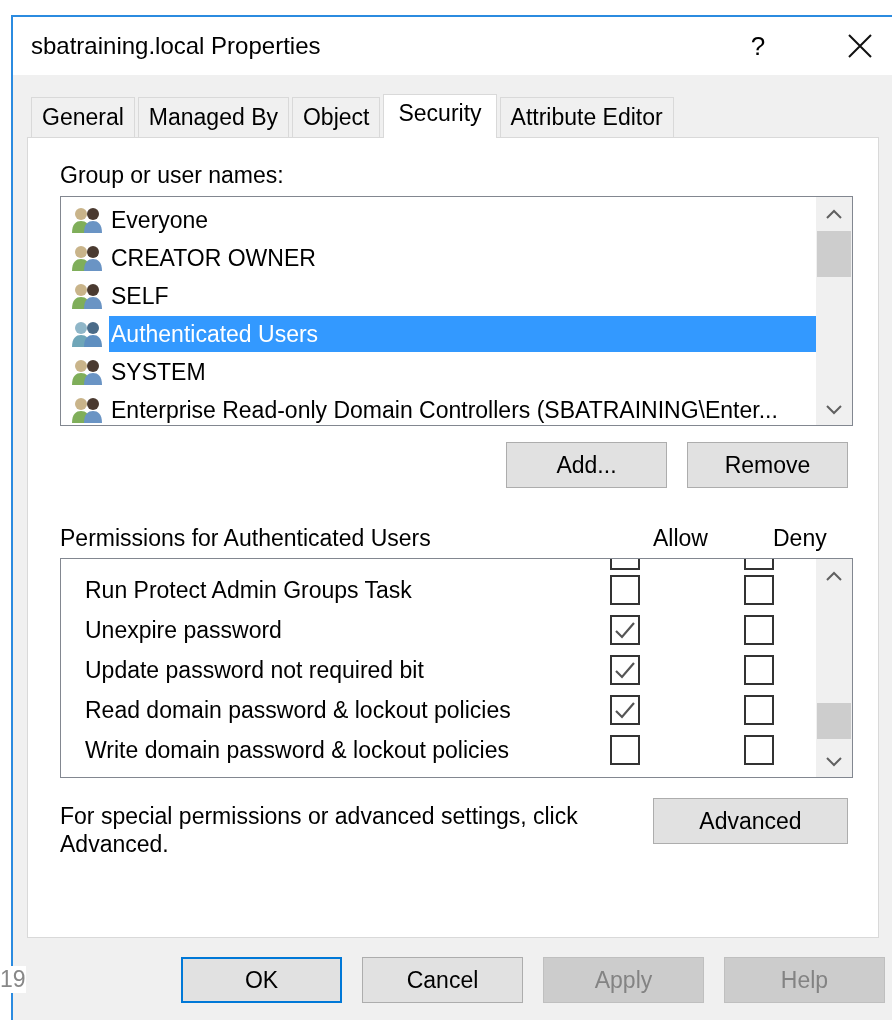 This screenshot has width=892, height=1020. Describe the element at coordinates (13, 979) in the screenshot. I see `page-number: 19` at that location.